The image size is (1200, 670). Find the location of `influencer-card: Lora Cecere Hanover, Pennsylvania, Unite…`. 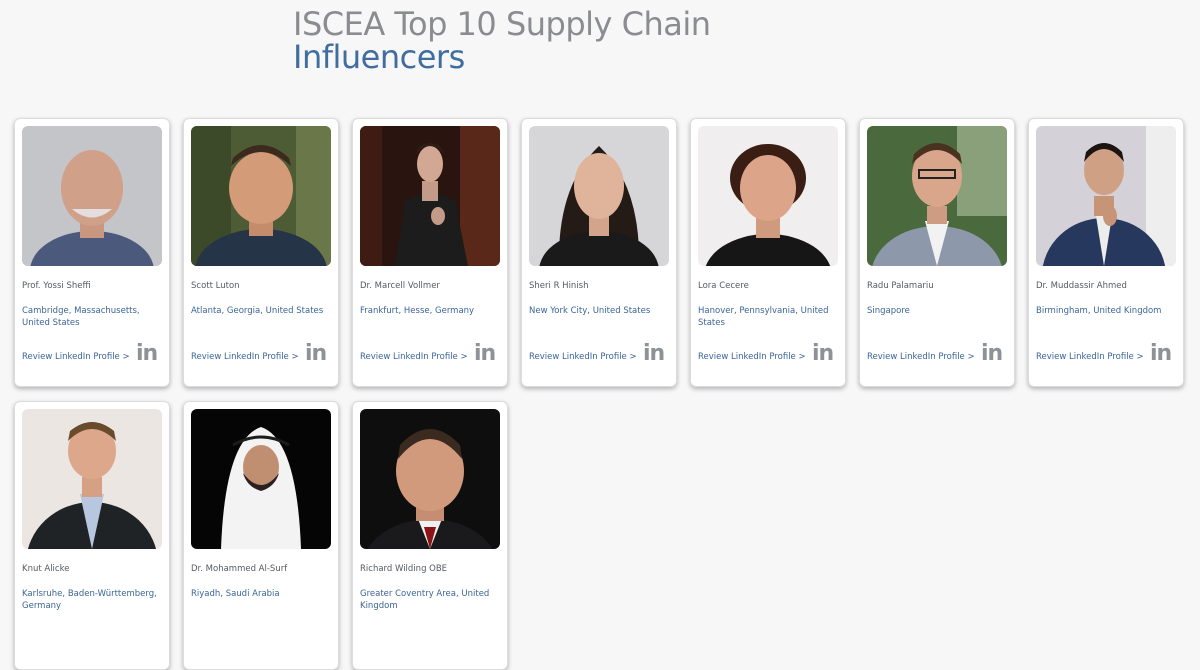

influencer-card: Lora Cecere Hanover, Pennsylvania, Unite… is located at coordinates (768, 252).